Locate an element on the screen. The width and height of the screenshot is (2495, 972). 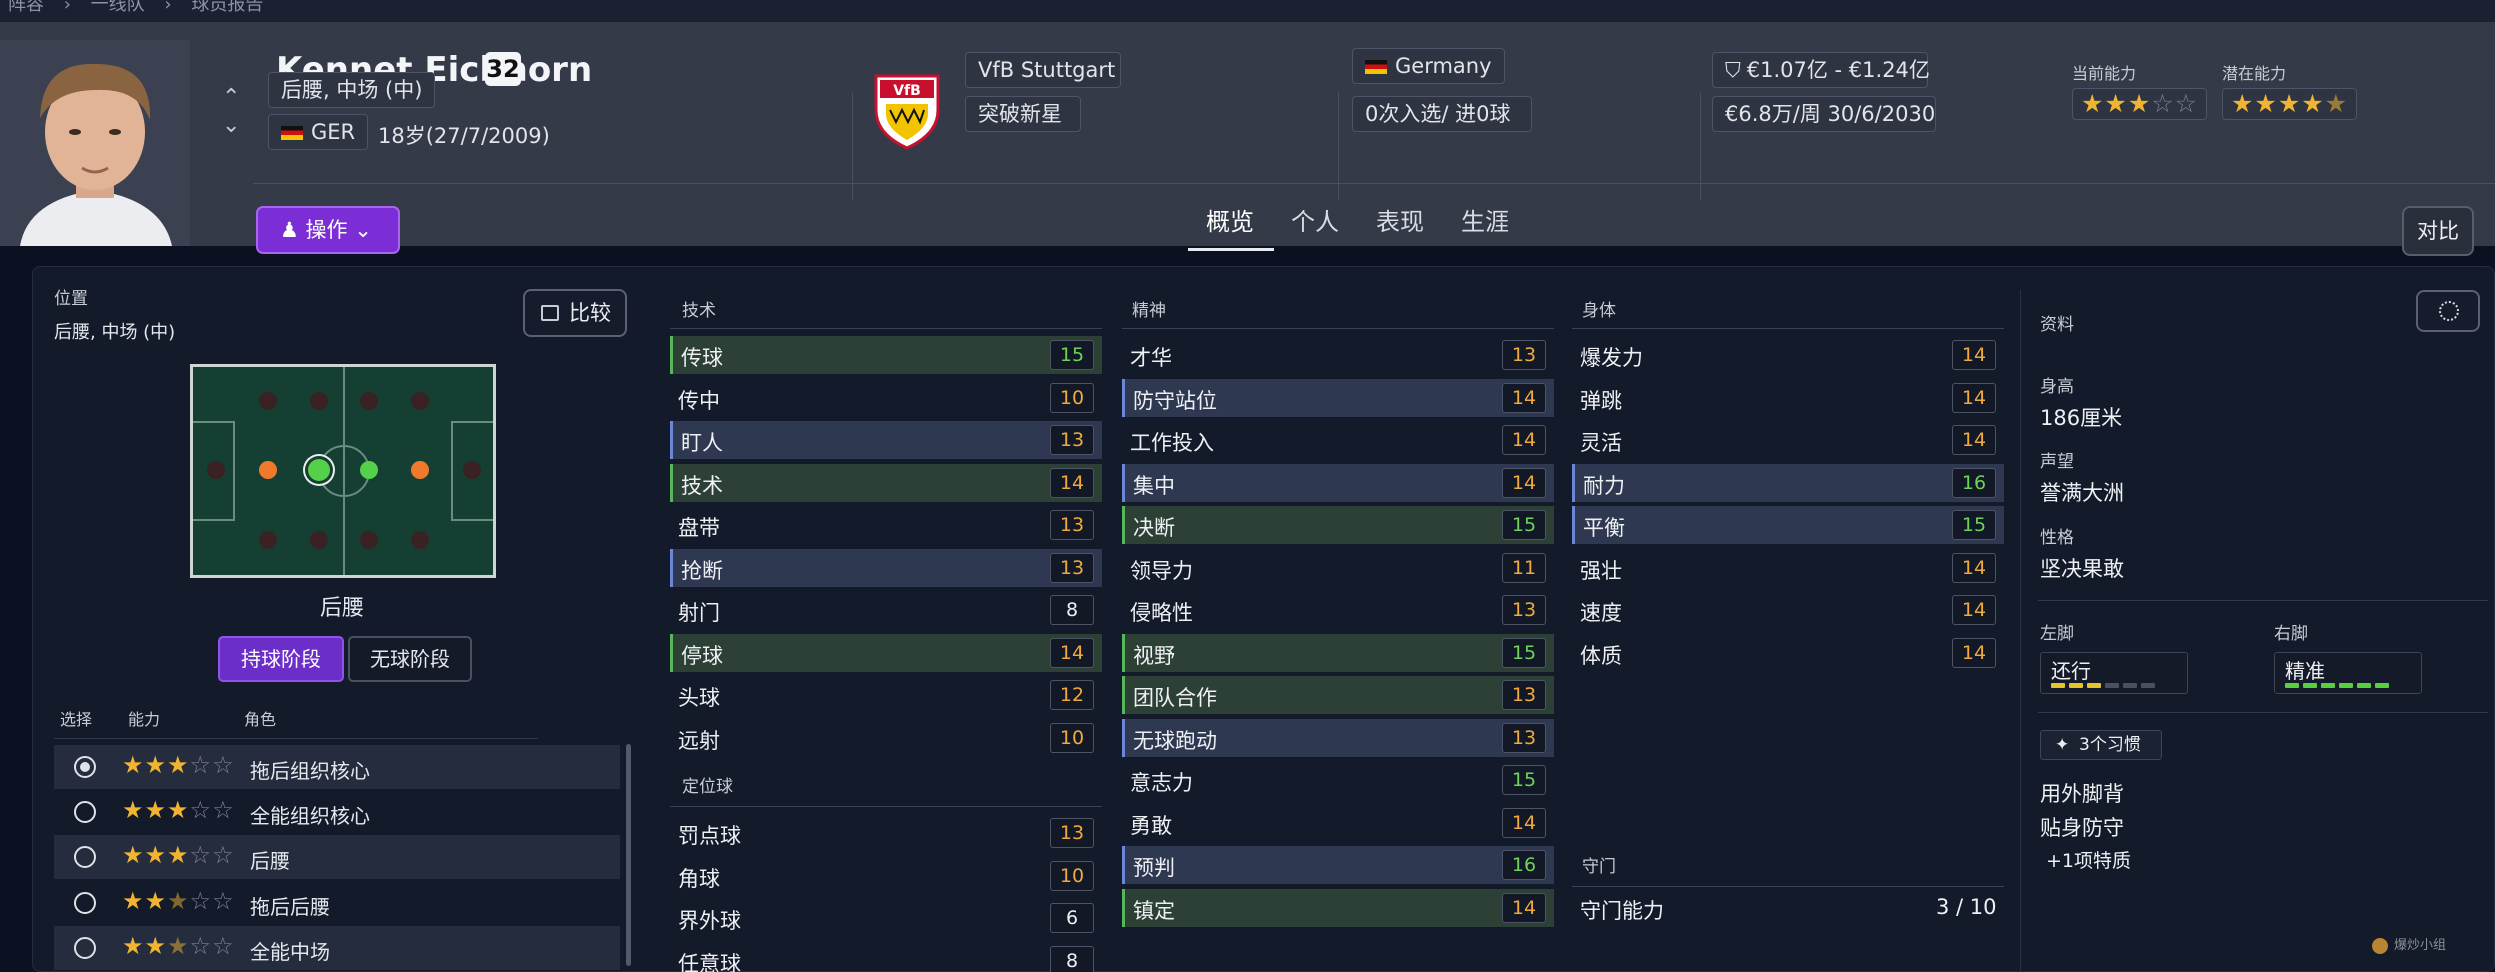
attribute-name: 侵略性 is located at coordinates (1161, 613).